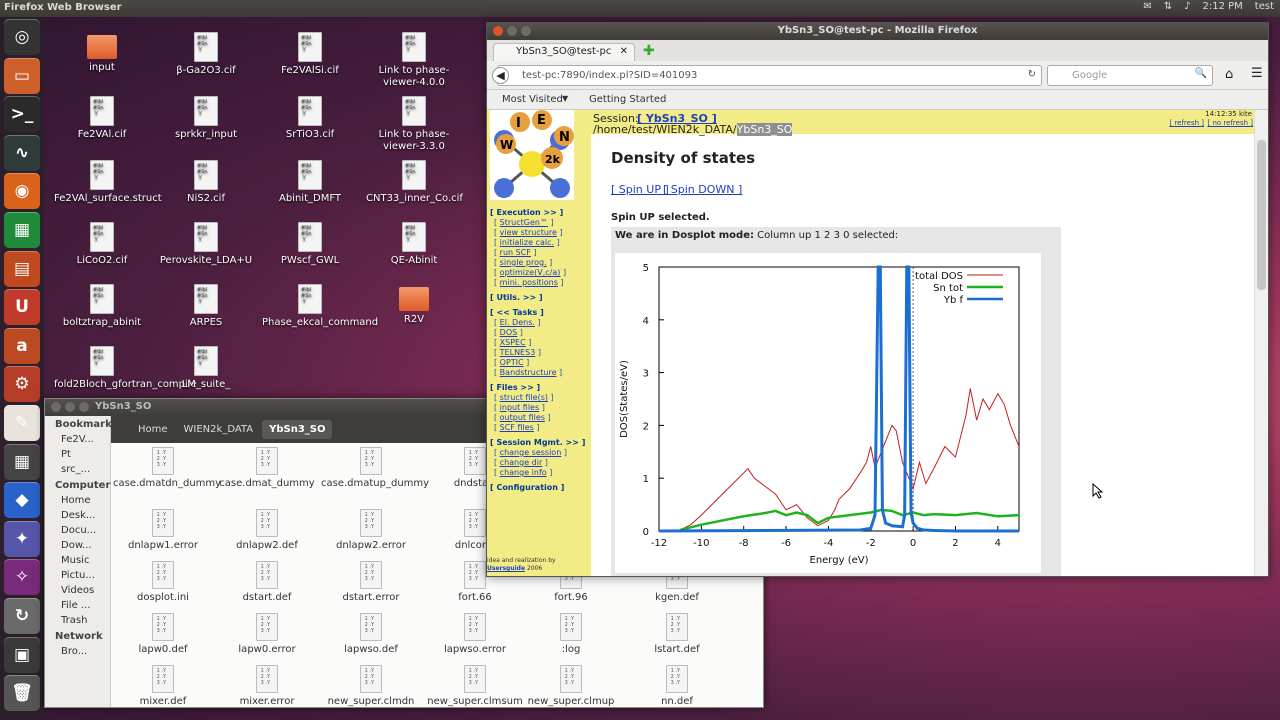 This screenshot has width=1280, height=720. What do you see at coordinates (517, 427) in the screenshot?
I see `menu-link: SCF files` at bounding box center [517, 427].